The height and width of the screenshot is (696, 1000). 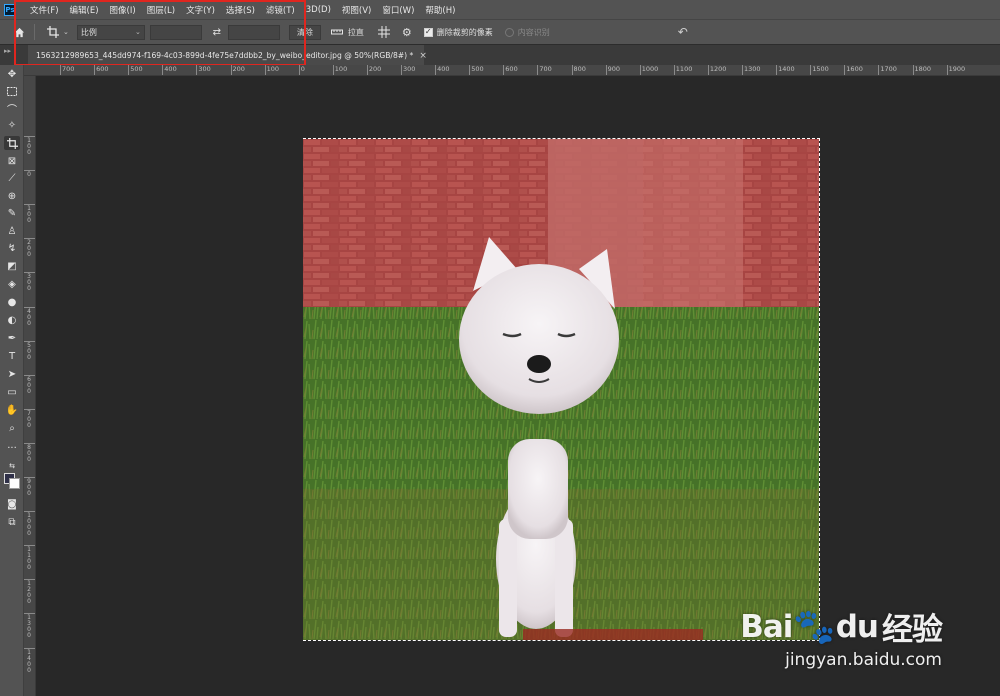 I want to click on baidu-watermark: Bai 🐾 du 经验 jingyan.baidu.com, so click(x=841, y=637).